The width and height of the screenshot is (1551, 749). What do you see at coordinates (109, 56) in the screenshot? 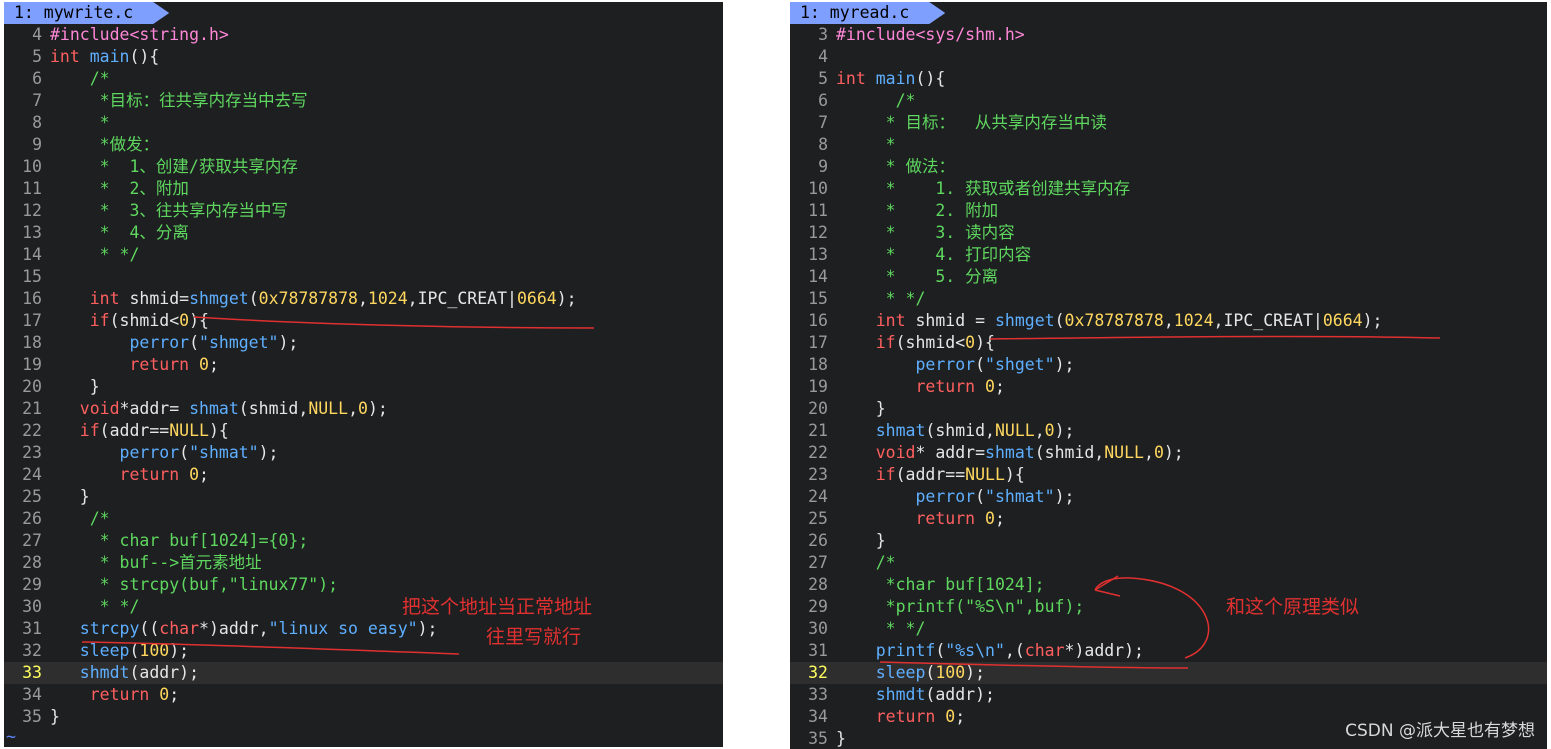
I see `left-code-token: main` at bounding box center [109, 56].